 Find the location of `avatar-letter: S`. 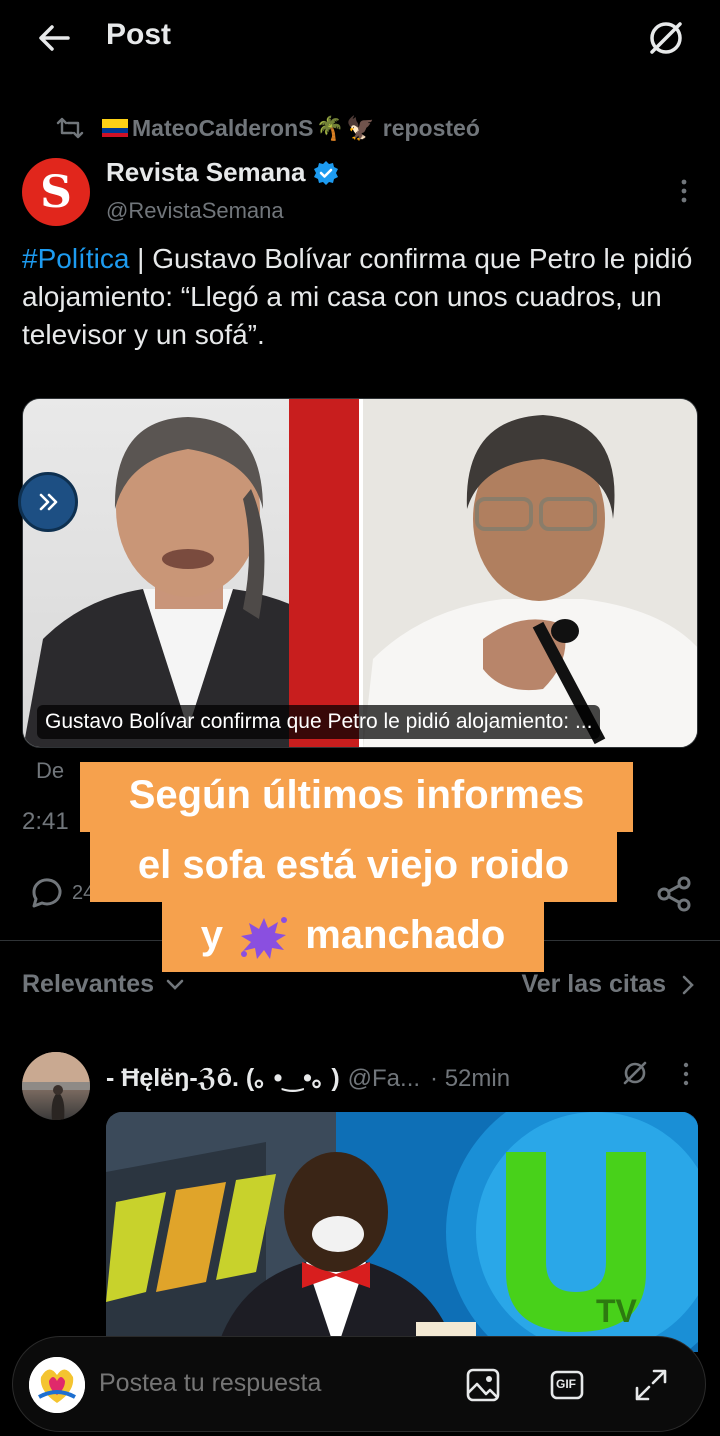

avatar-letter: S is located at coordinates (56, 192).